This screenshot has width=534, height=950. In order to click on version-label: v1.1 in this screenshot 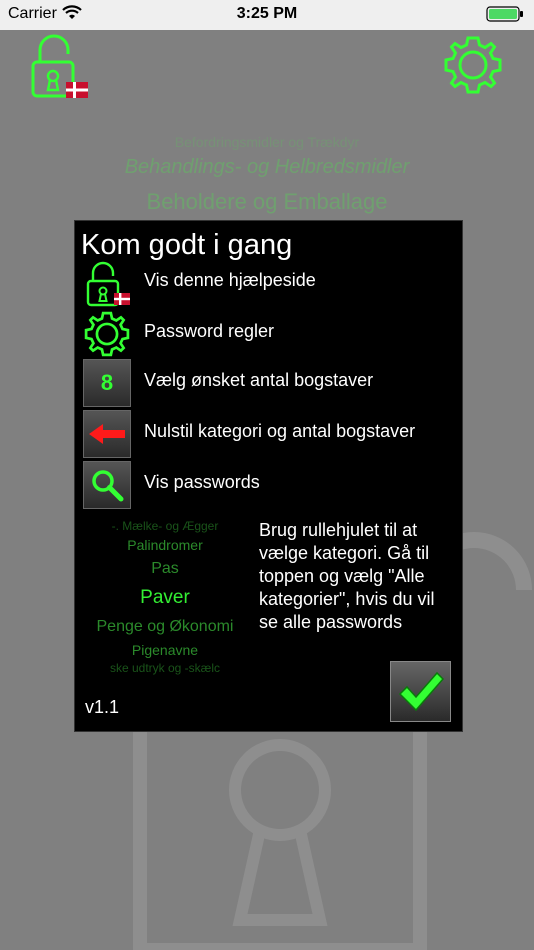, I will do `click(102, 707)`.